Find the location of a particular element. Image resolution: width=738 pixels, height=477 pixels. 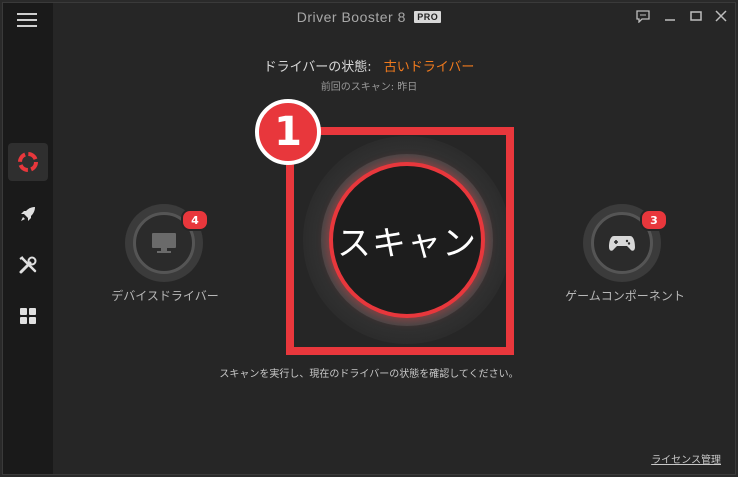

pro-badge: PRO is located at coordinates (428, 17).